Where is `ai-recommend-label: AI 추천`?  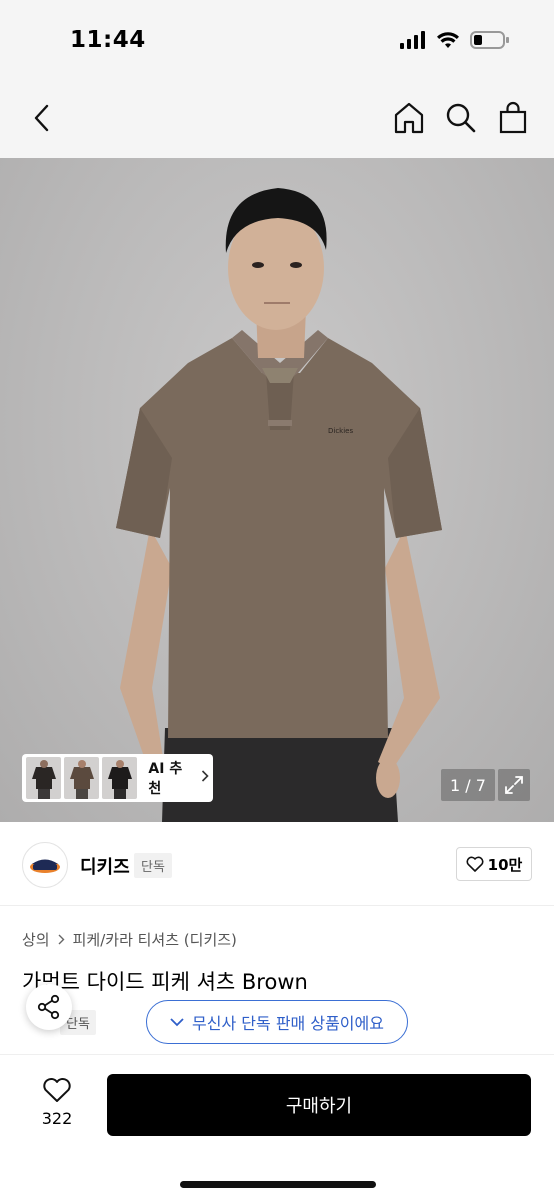
ai-recommend-label: AI 추천 is located at coordinates (165, 779).